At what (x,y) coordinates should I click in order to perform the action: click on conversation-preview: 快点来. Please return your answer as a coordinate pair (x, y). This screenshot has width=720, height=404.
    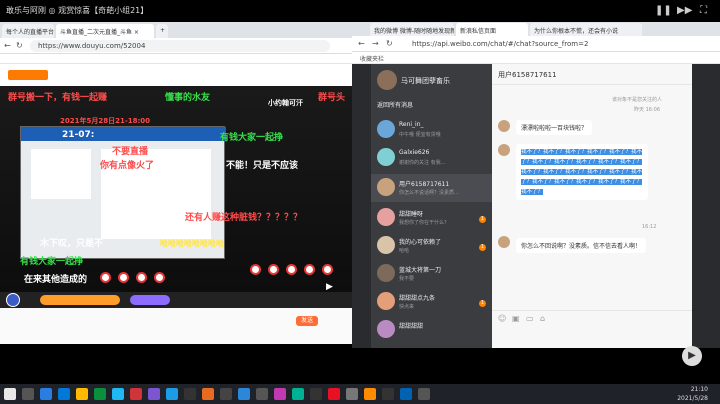
    Looking at the image, I should click on (407, 307).